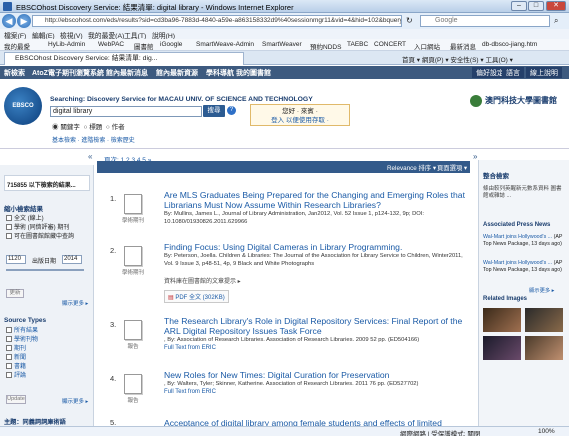  What do you see at coordinates (457, 59) in the screenshot?
I see `command-bar: 首頁 ▾ 網頁(P) ▾ 安全性(S) ▾ 工具(O) ▾` at bounding box center [457, 59].